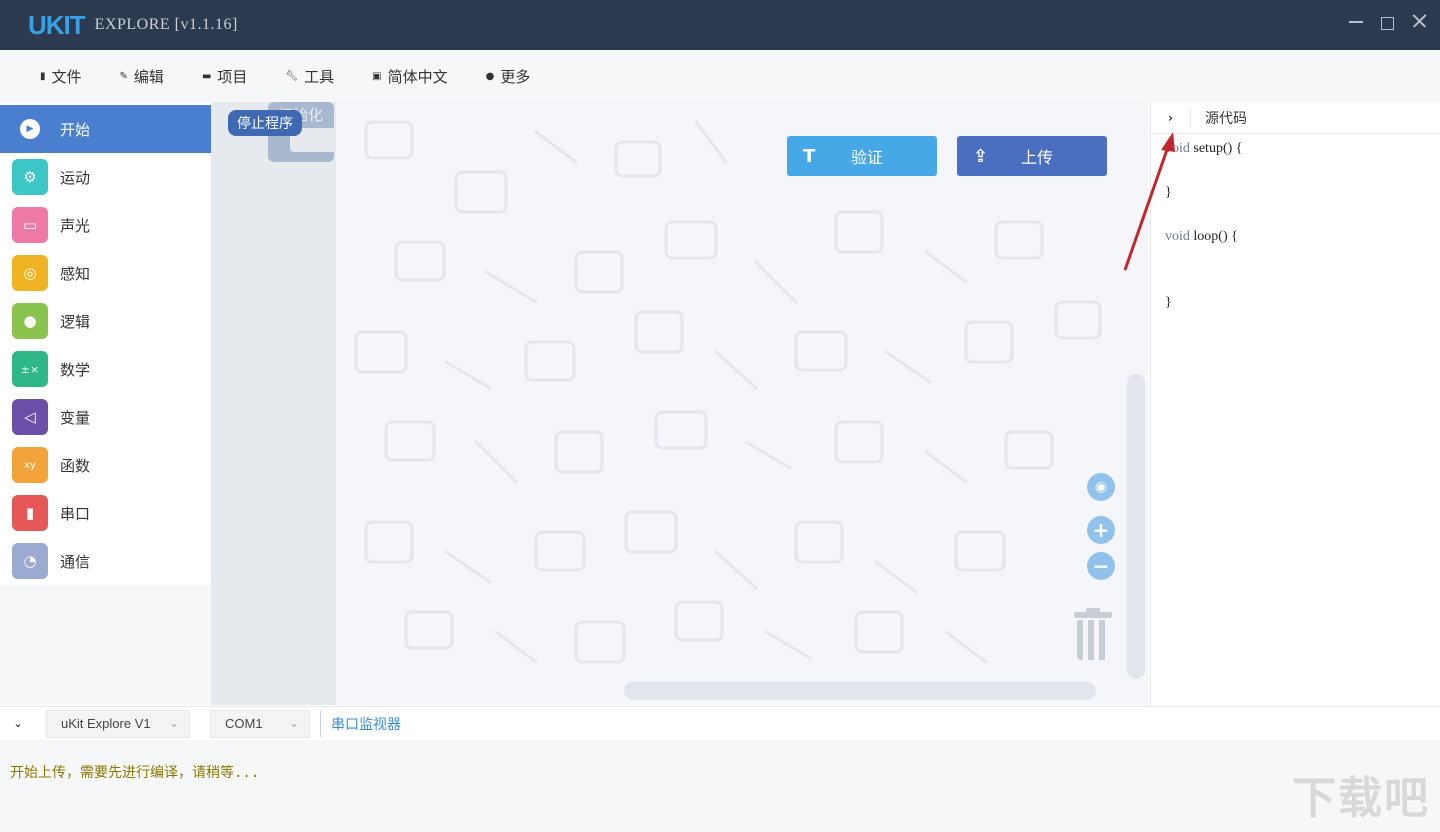  What do you see at coordinates (265, 123) in the screenshot?
I see `stop-program-block: 停止程序` at bounding box center [265, 123].